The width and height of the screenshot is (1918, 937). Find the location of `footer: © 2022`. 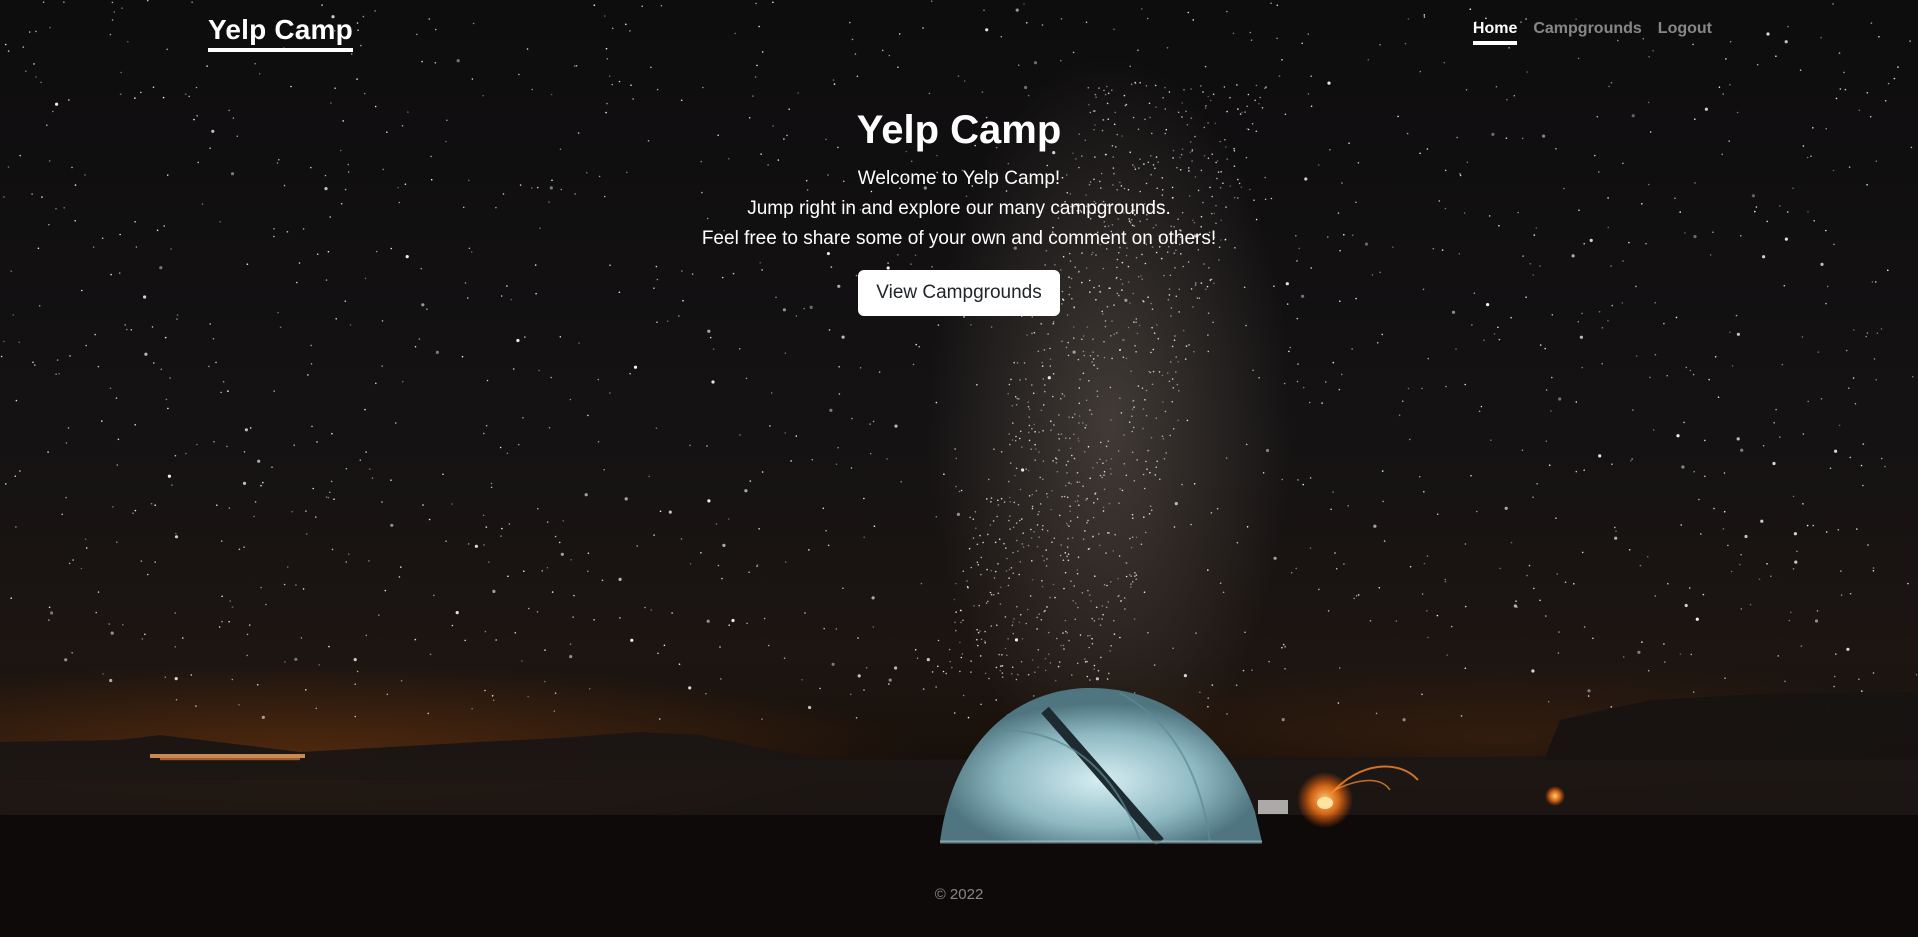

footer: © 2022 is located at coordinates (959, 894).